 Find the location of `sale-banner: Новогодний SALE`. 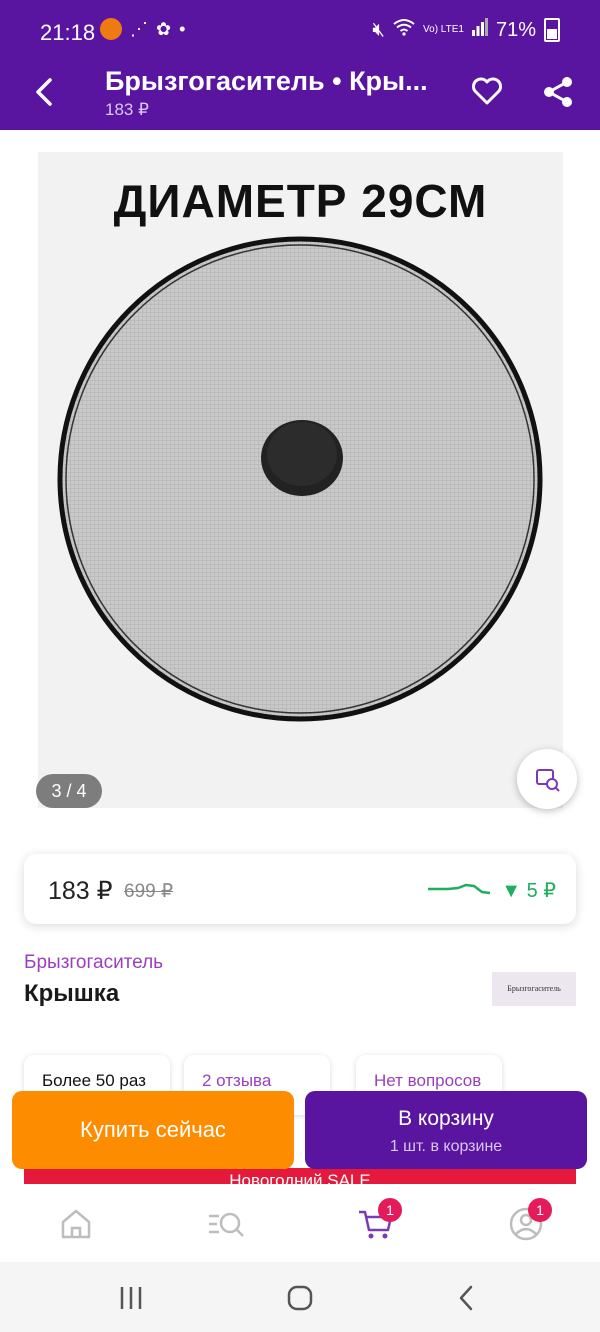

sale-banner: Новогодний SALE is located at coordinates (300, 1176).